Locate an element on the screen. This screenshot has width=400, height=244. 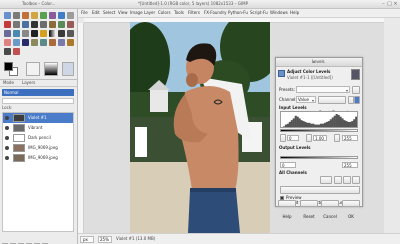
unit-selector: px is located at coordinates (87, 239).